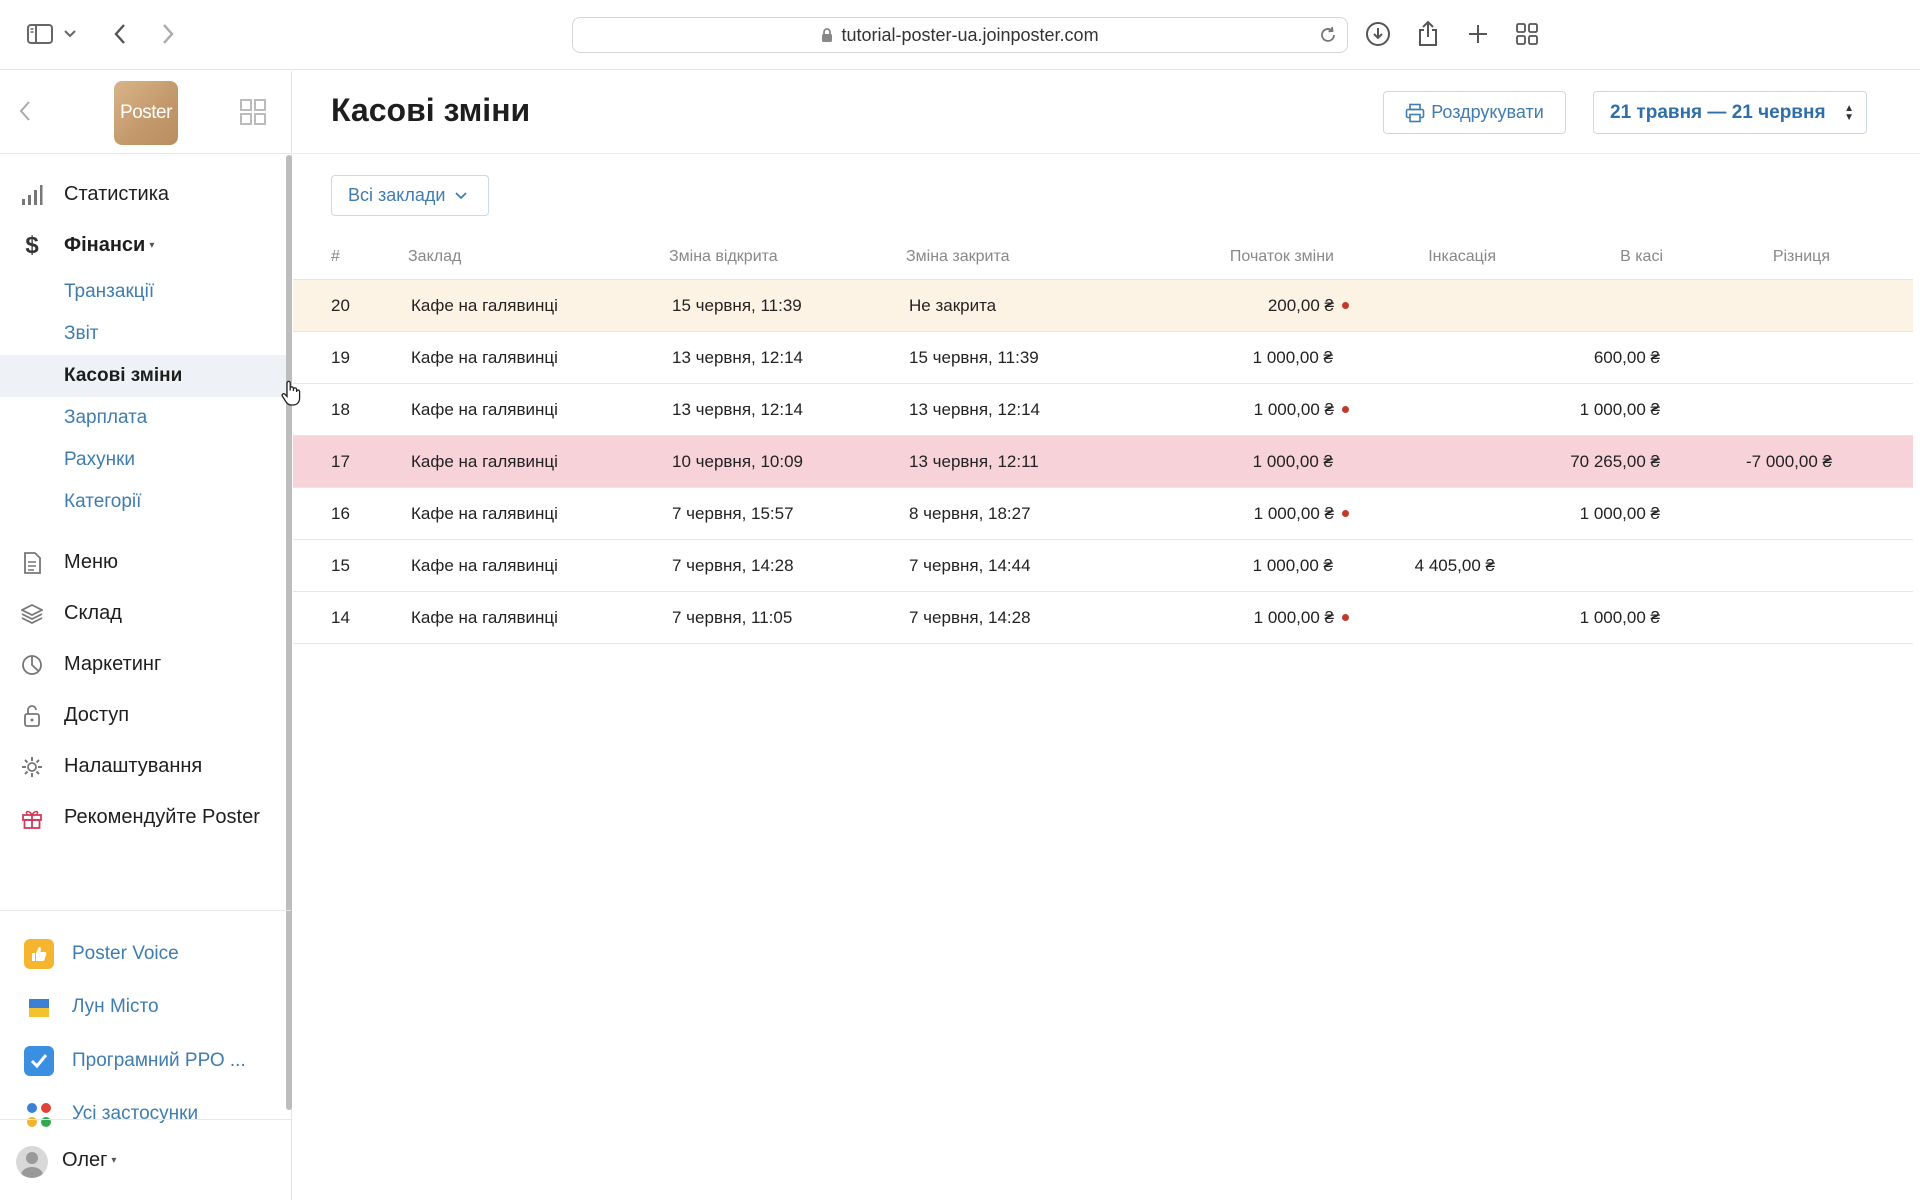  What do you see at coordinates (737, 305) in the screenshot?
I see `cell-opened: 15 червня, 11:39` at bounding box center [737, 305].